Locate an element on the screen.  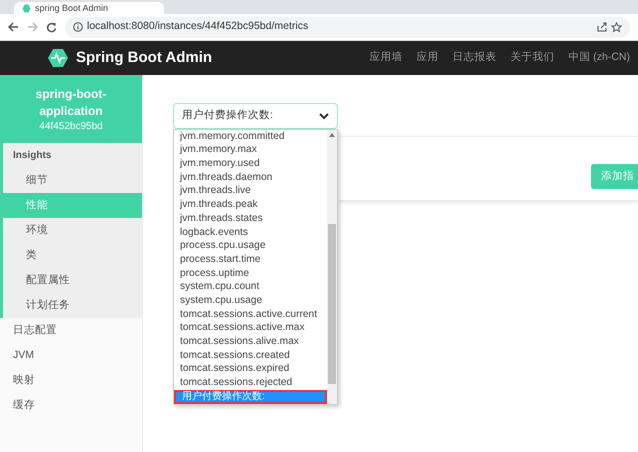
dropdown-option: jvm.threads.peak is located at coordinates (250, 205).